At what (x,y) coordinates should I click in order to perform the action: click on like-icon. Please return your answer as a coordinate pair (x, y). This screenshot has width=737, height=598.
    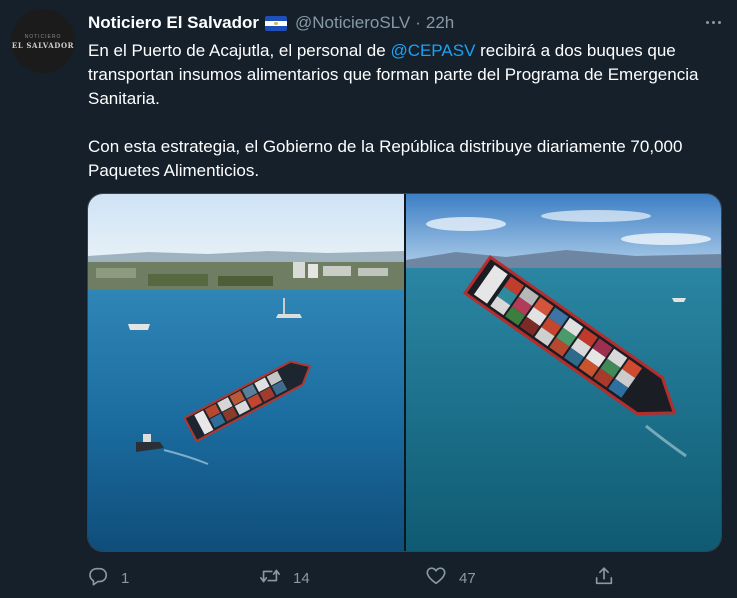
    Looking at the image, I should click on (436, 578).